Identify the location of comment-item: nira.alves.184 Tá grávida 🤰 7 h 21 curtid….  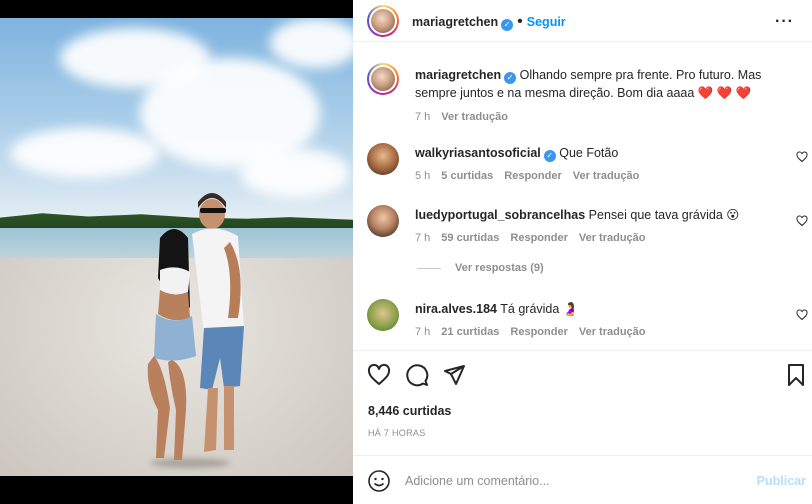
(589, 322).